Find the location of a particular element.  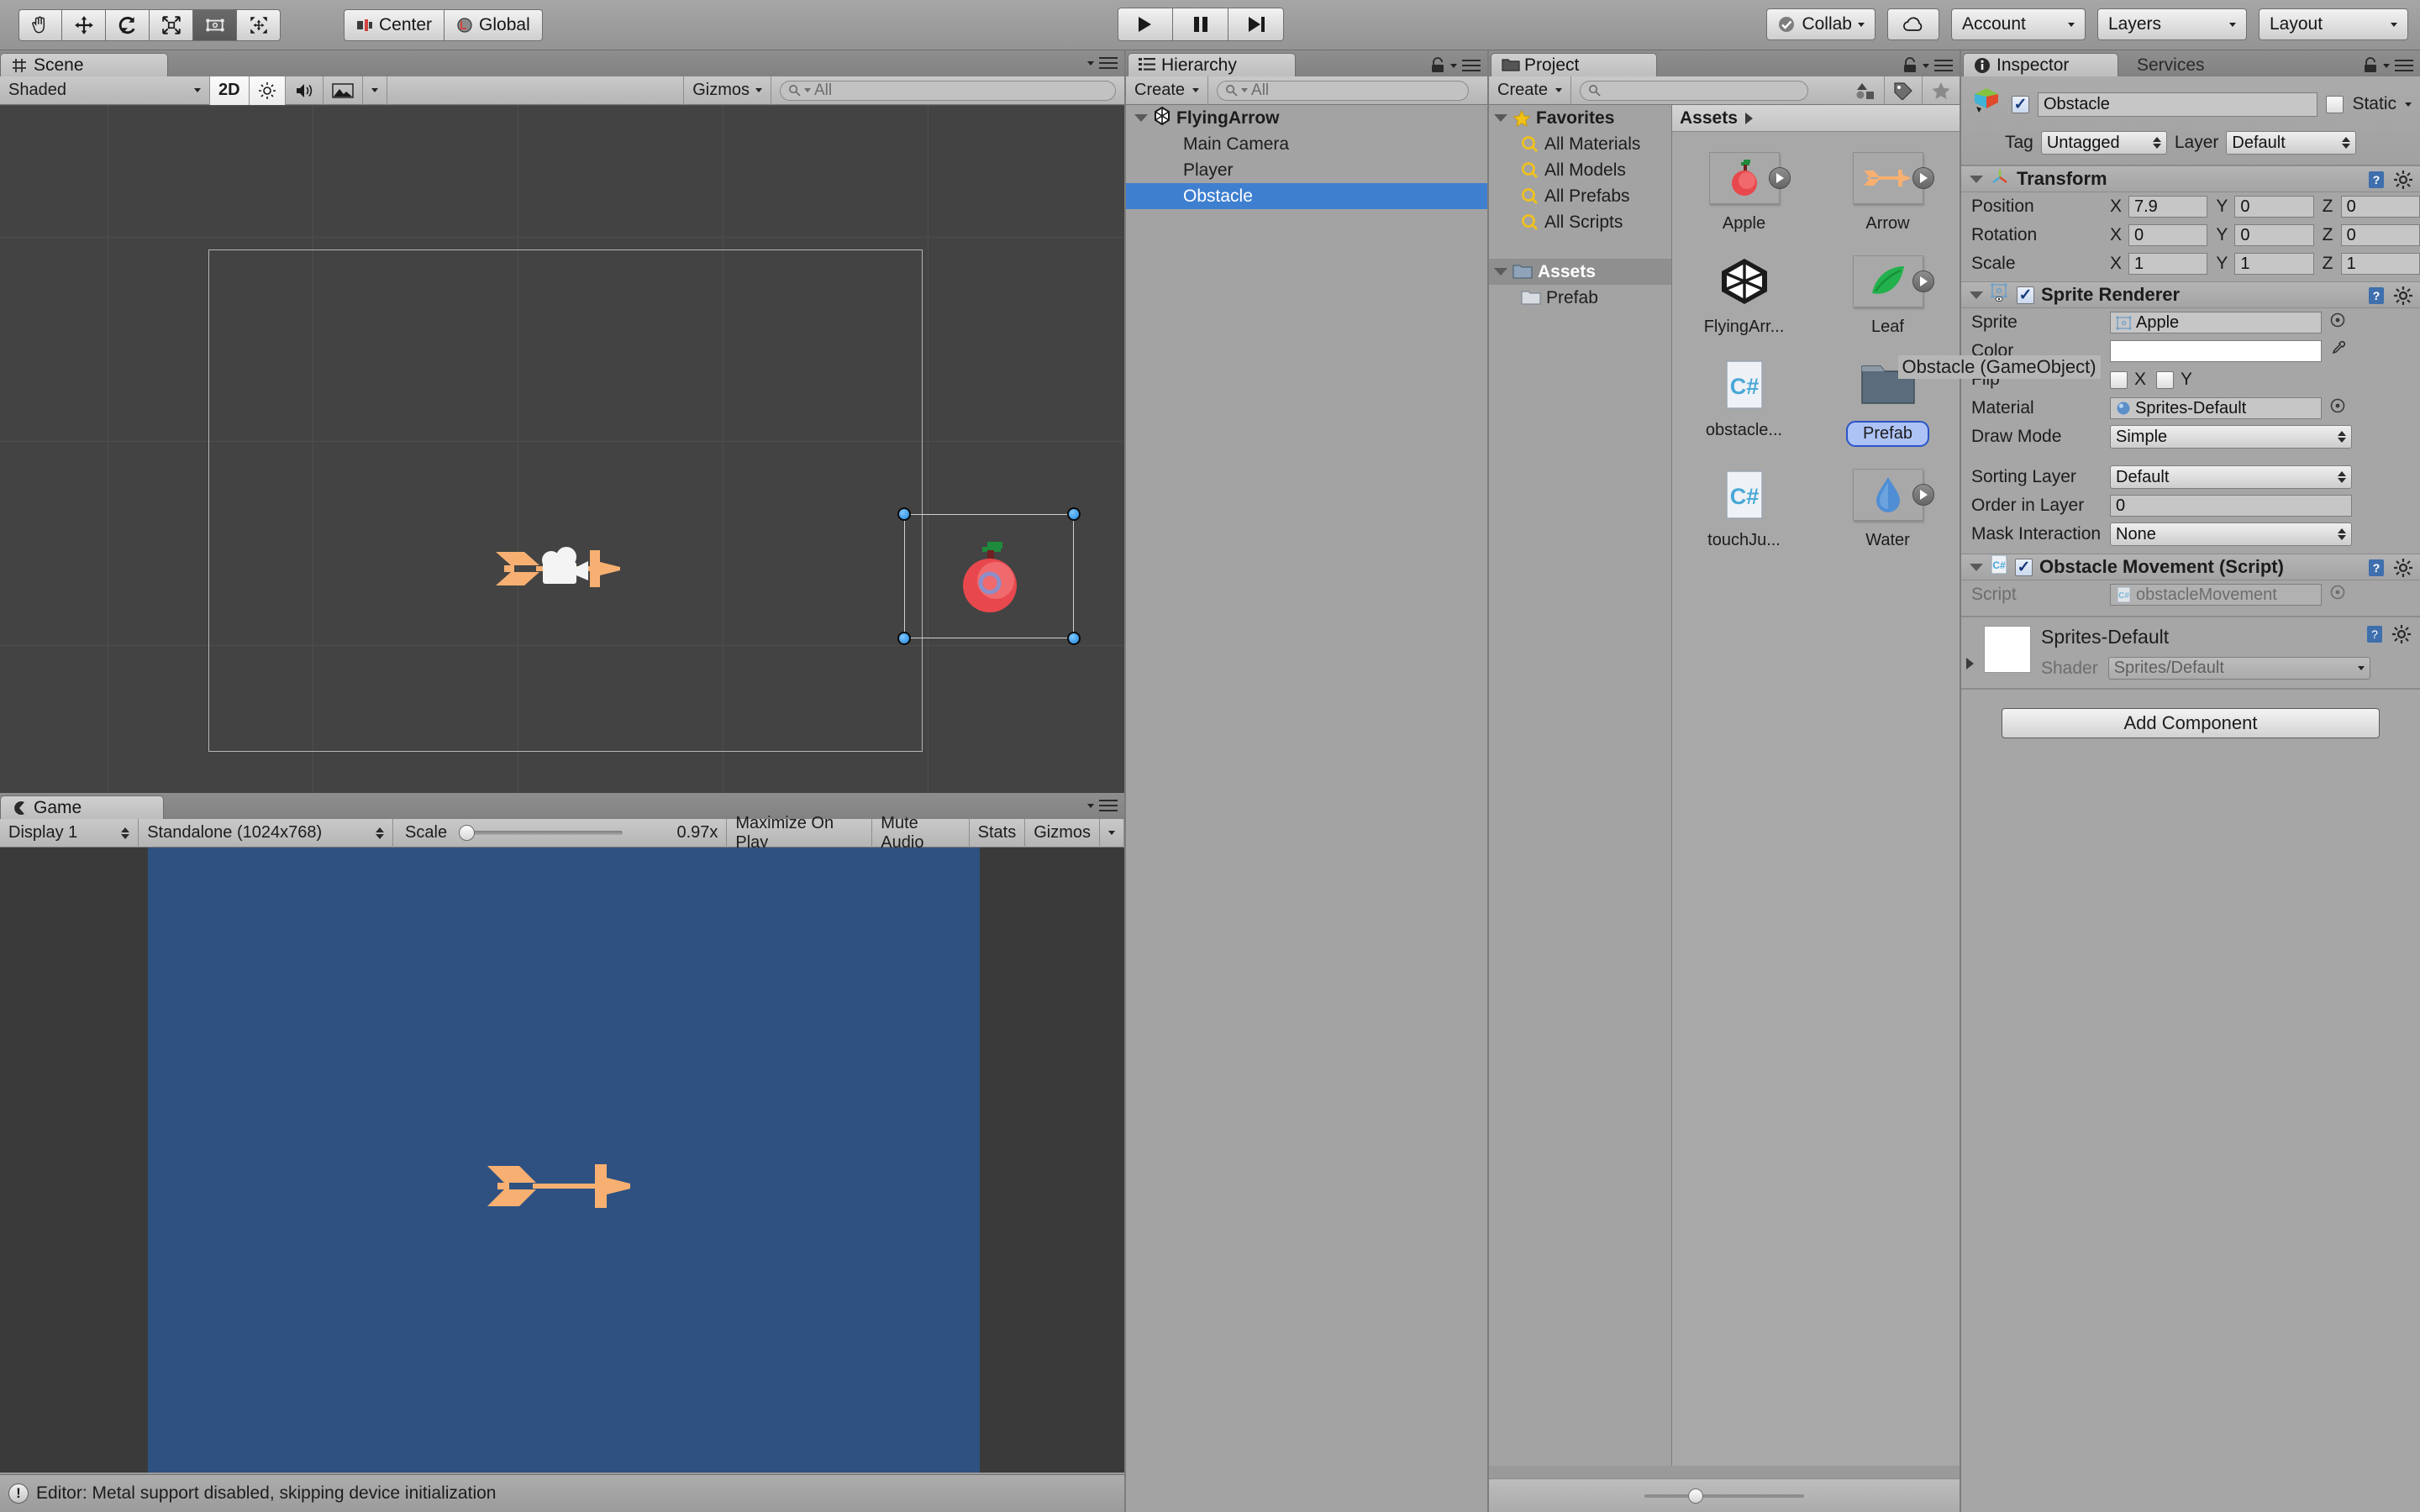

asset-item-apple: Apple is located at coordinates (1744, 193).